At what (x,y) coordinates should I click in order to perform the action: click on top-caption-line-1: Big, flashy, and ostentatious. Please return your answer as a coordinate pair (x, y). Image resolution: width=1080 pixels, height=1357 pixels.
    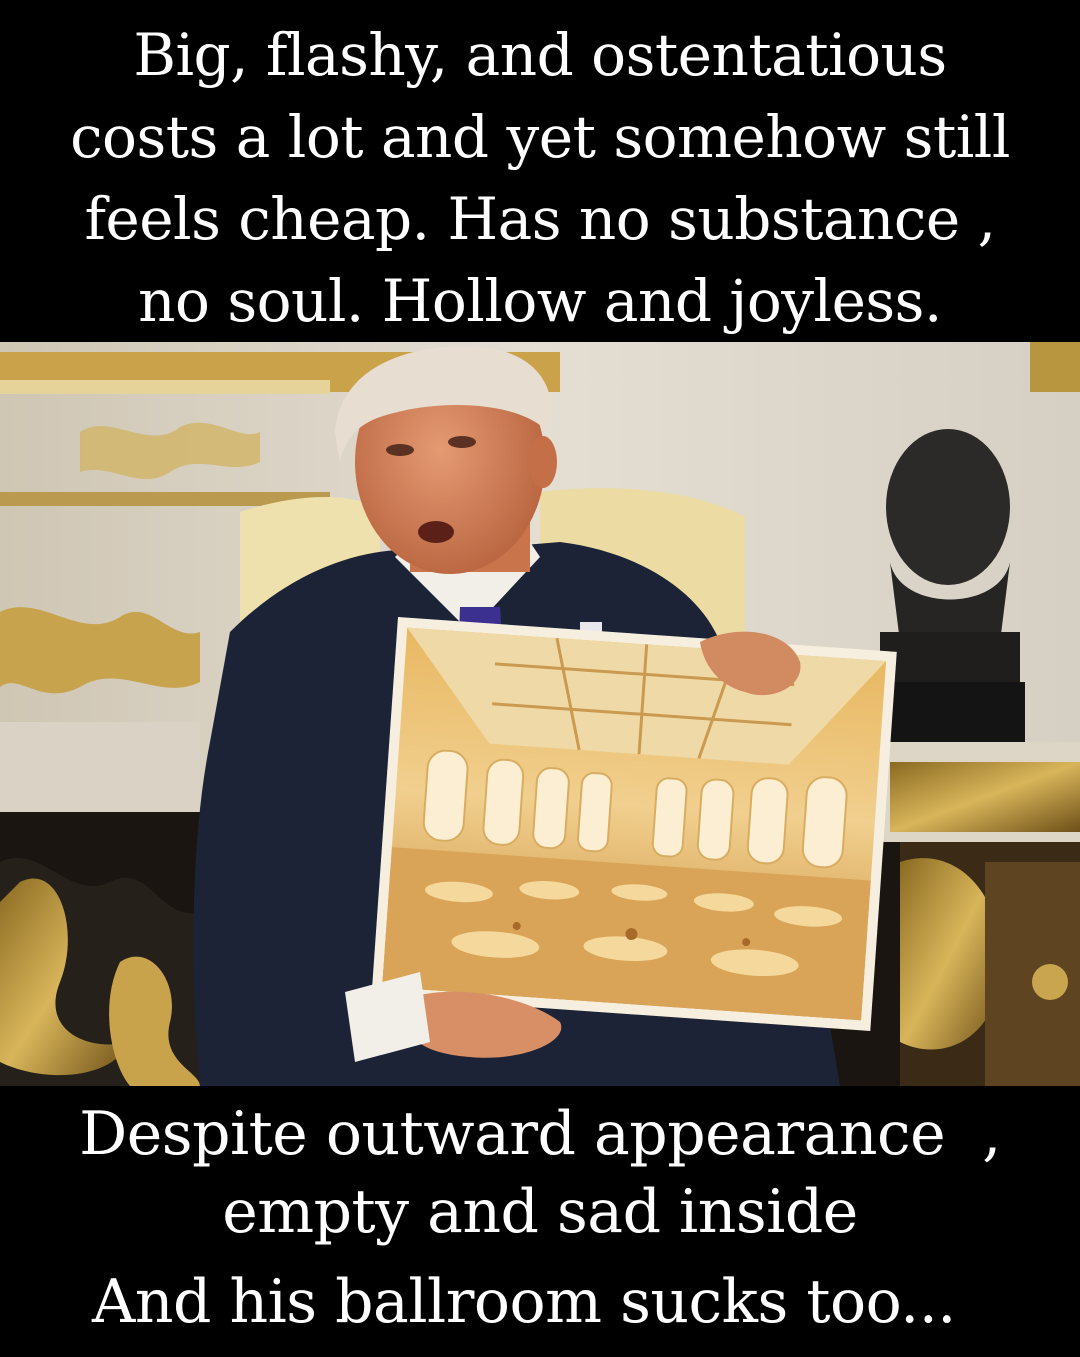
    Looking at the image, I should click on (540, 55).